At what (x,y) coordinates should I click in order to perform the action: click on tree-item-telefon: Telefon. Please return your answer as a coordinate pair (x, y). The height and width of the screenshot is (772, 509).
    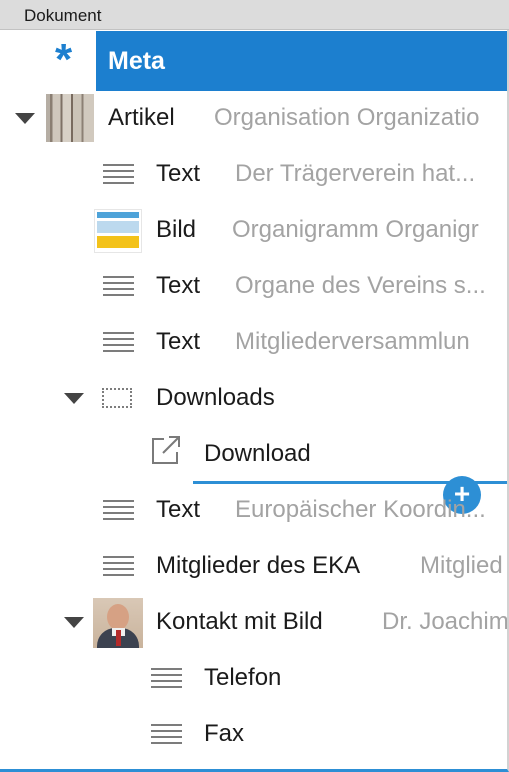
    Looking at the image, I should click on (253, 679).